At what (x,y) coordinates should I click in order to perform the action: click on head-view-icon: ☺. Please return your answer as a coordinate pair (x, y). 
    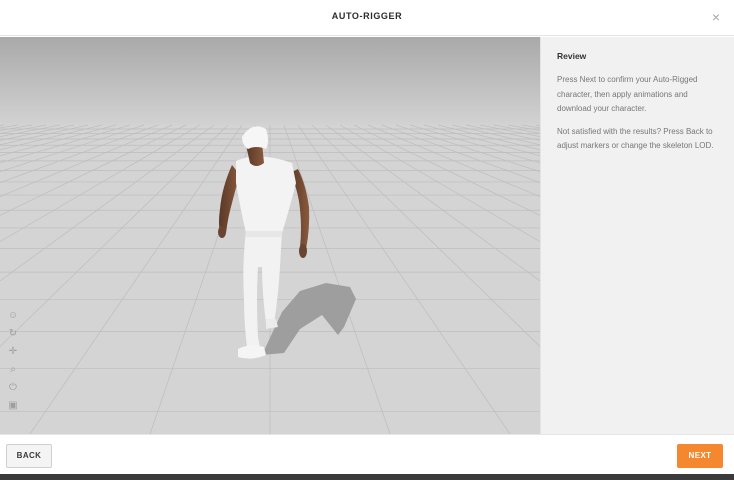
    Looking at the image, I should click on (13, 316).